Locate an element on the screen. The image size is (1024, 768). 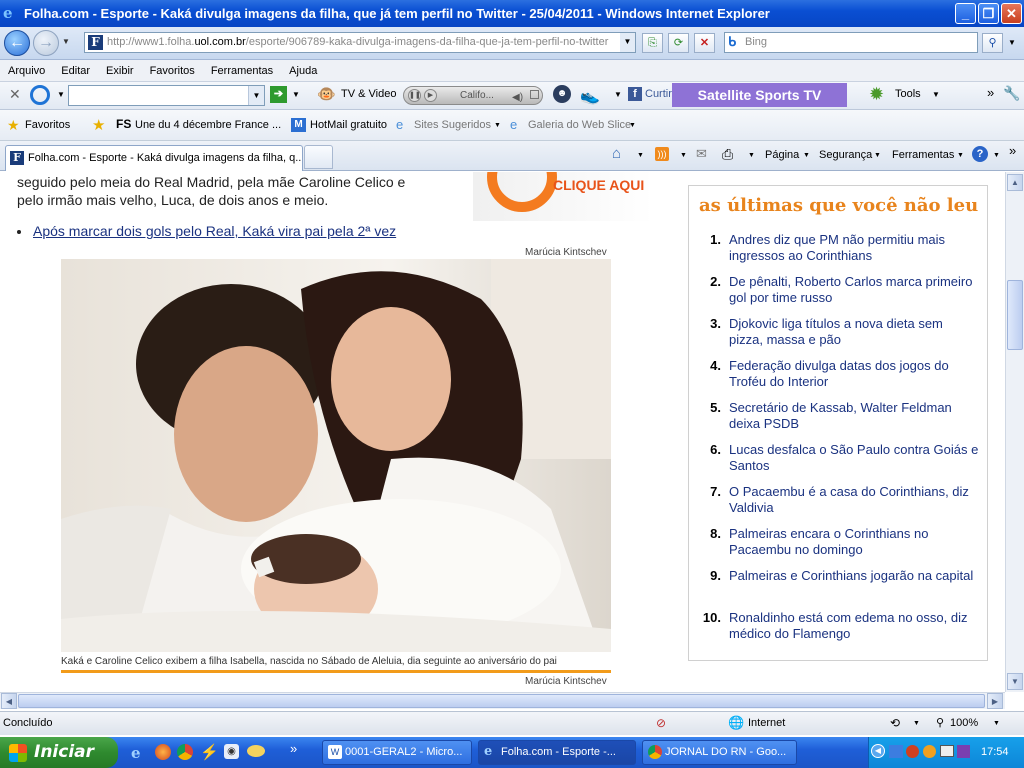
galeria-dropdown-icon: ▼ is located at coordinates (632, 125).